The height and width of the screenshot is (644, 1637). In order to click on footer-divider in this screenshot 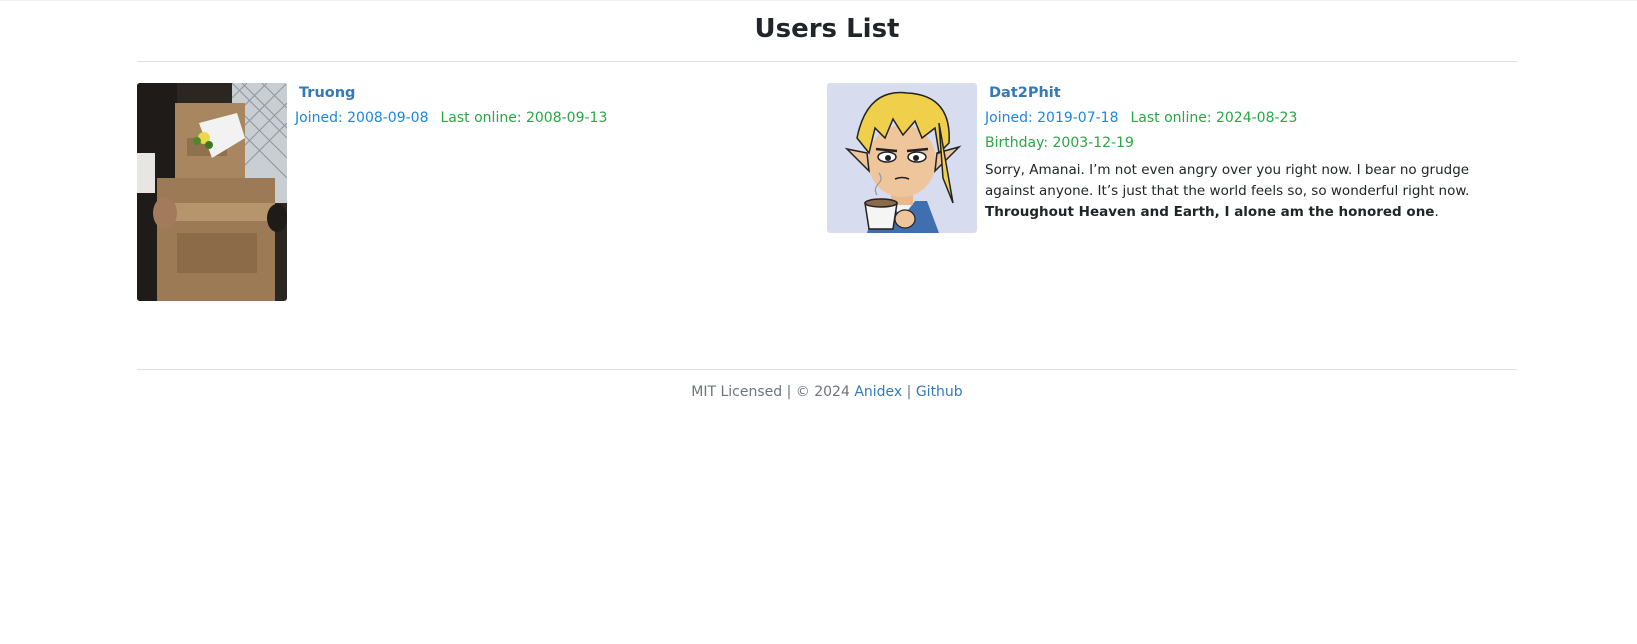, I will do `click(827, 369)`.